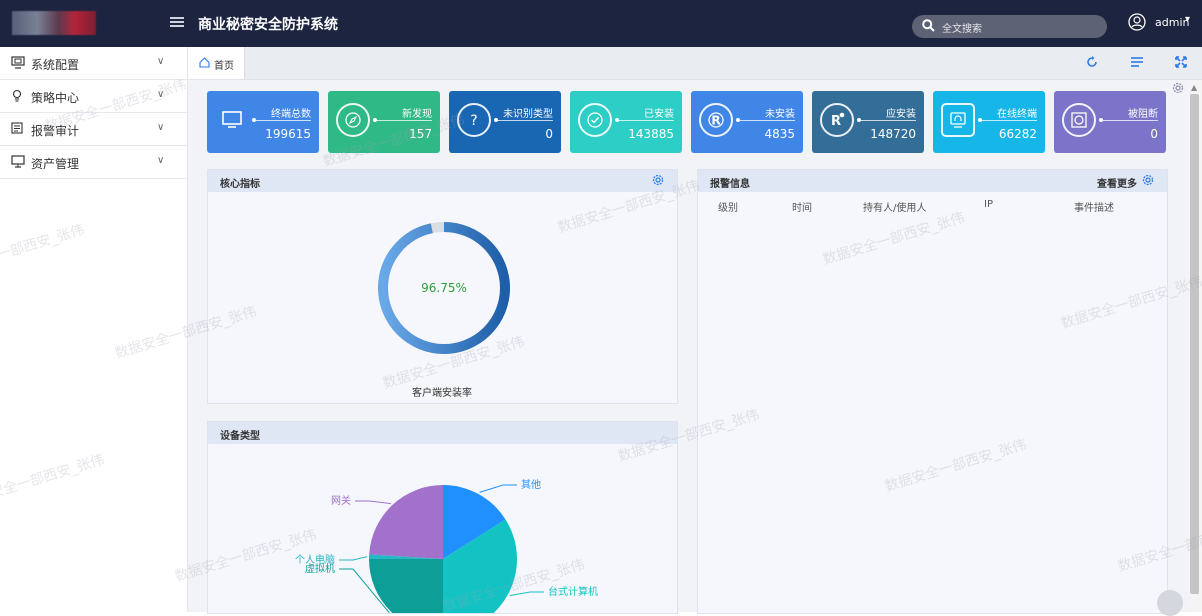 Image resolution: width=1202 pixels, height=616 pixels. I want to click on chat-bubble-icon, so click(1170, 603).